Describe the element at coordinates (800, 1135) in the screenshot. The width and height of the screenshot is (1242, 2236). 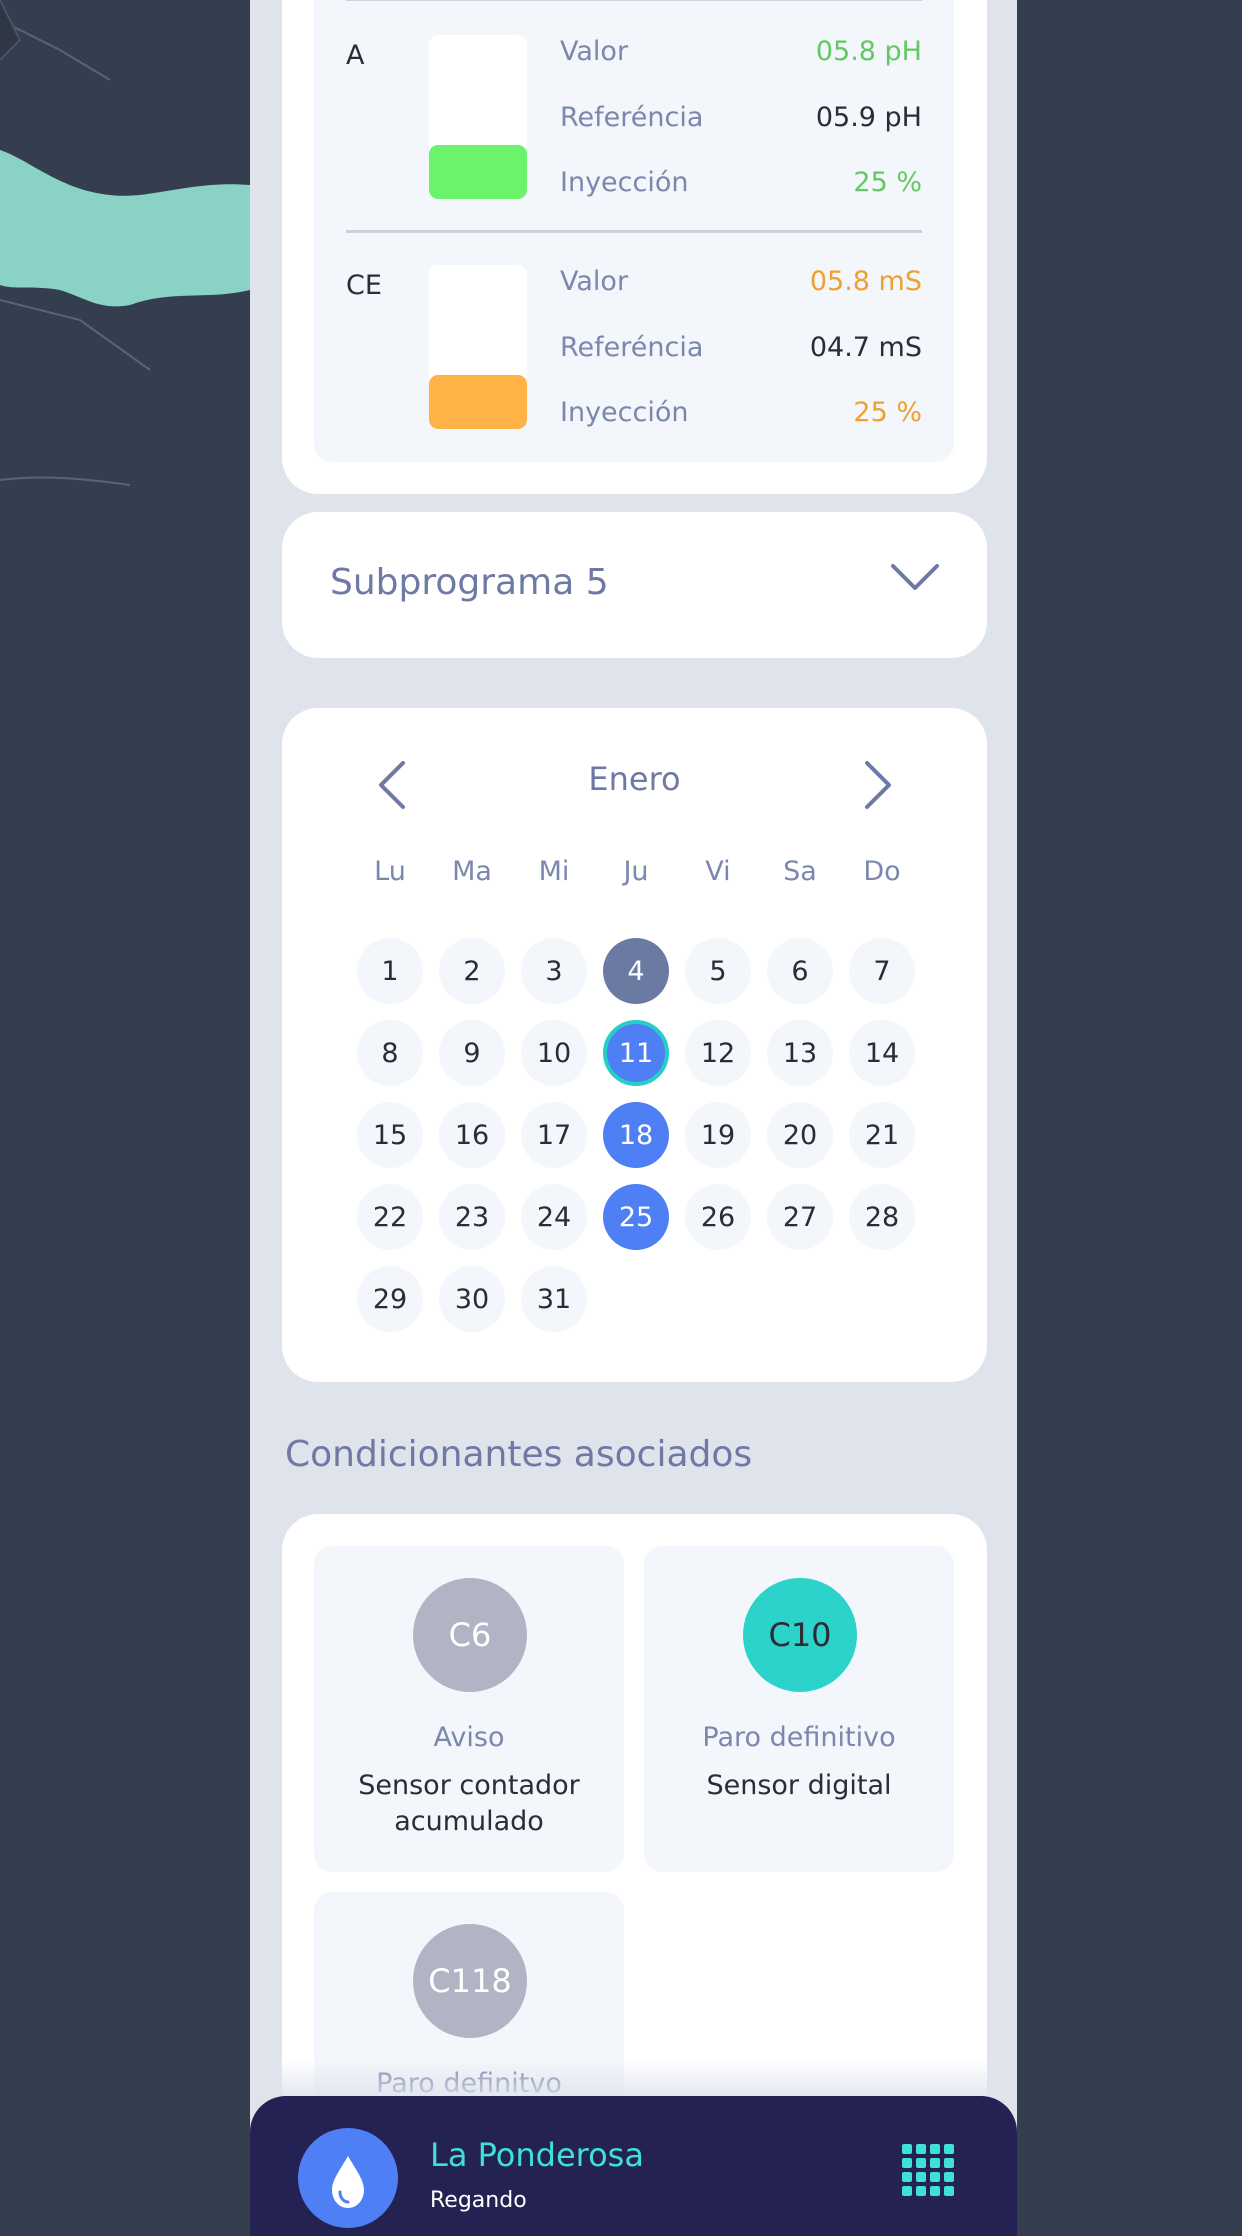
I see `calendar-day: 20` at that location.